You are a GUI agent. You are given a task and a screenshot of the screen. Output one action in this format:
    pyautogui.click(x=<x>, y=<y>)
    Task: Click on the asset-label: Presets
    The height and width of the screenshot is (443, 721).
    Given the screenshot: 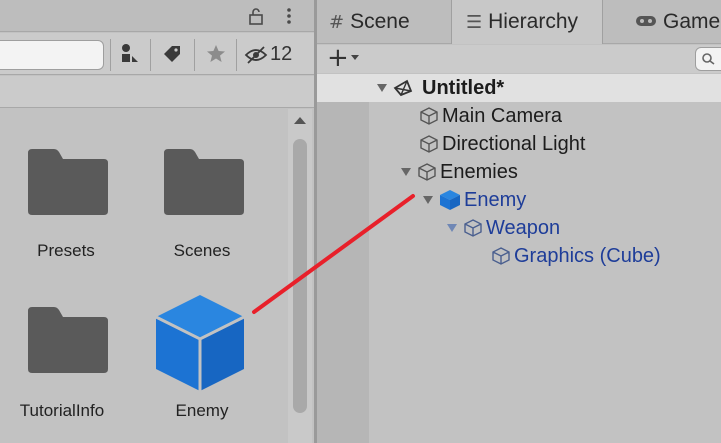 What is the action you would take?
    pyautogui.click(x=66, y=250)
    